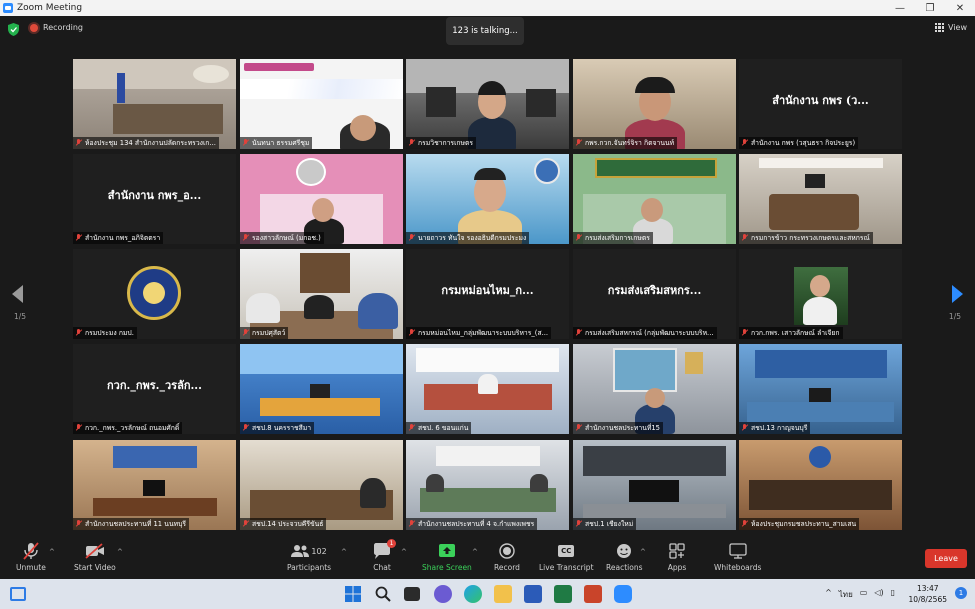 Image resolution: width=975 pixels, height=609 pixels. What do you see at coordinates (563, 594) in the screenshot?
I see `excel-icon` at bounding box center [563, 594].